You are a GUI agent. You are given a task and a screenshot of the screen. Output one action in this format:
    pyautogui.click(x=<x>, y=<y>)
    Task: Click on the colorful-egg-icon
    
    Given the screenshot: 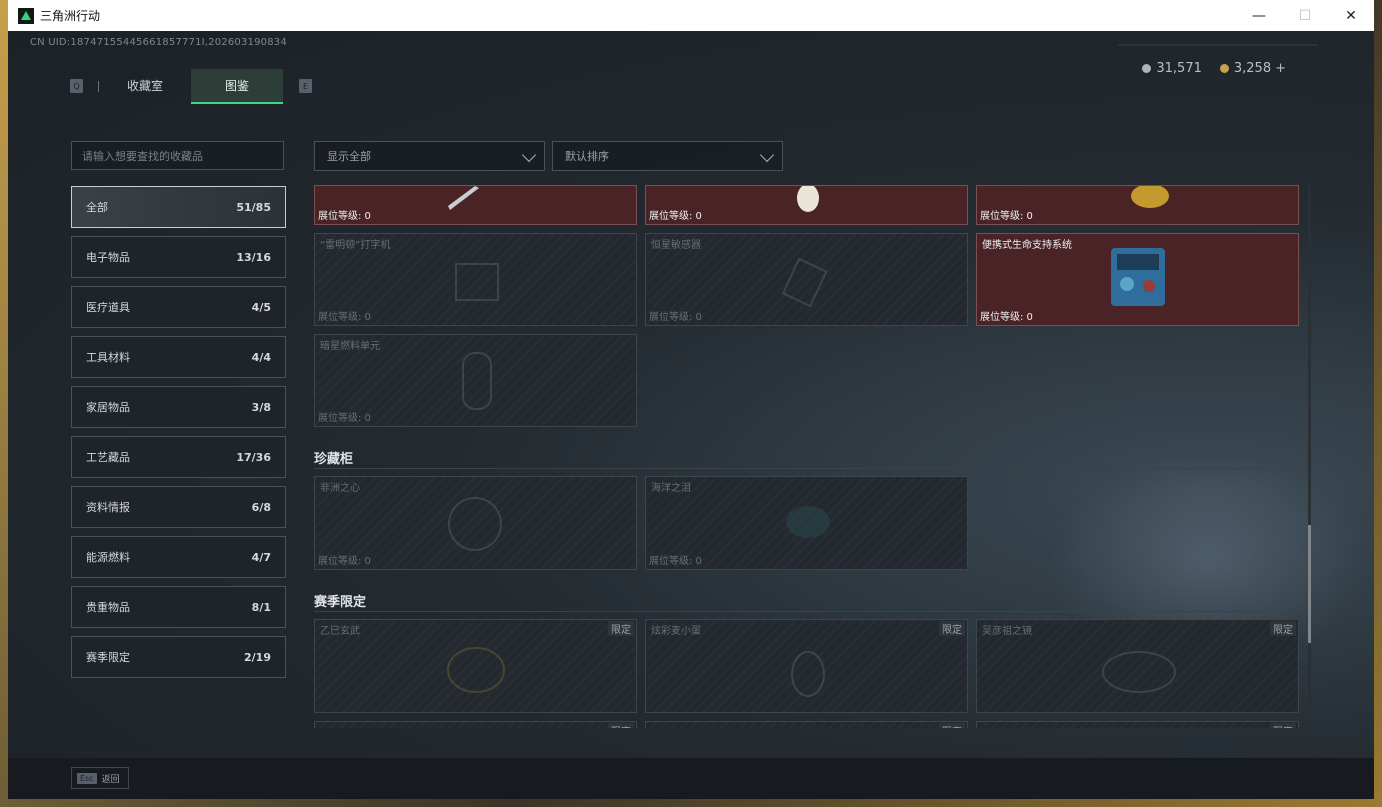 What is the action you would take?
    pyautogui.click(x=808, y=674)
    